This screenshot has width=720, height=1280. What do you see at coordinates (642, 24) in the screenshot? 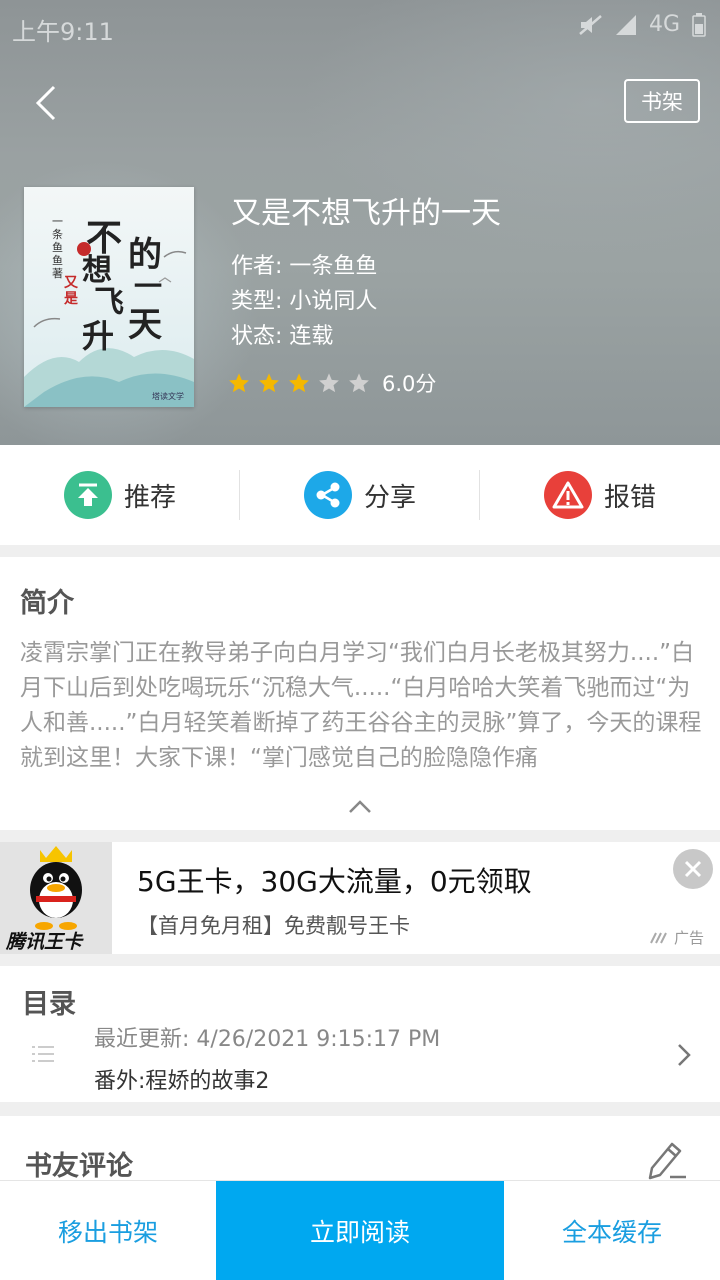
I see `status-icons: 4G` at bounding box center [642, 24].